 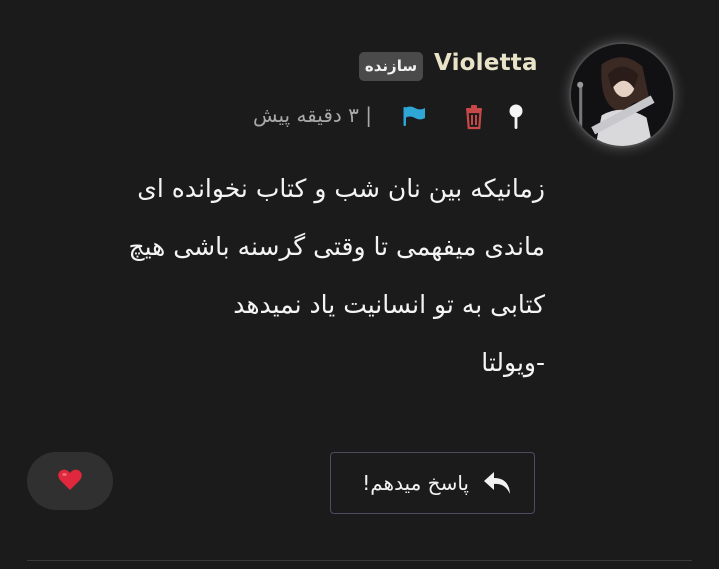 What do you see at coordinates (622, 95) in the screenshot?
I see `avatar` at bounding box center [622, 95].